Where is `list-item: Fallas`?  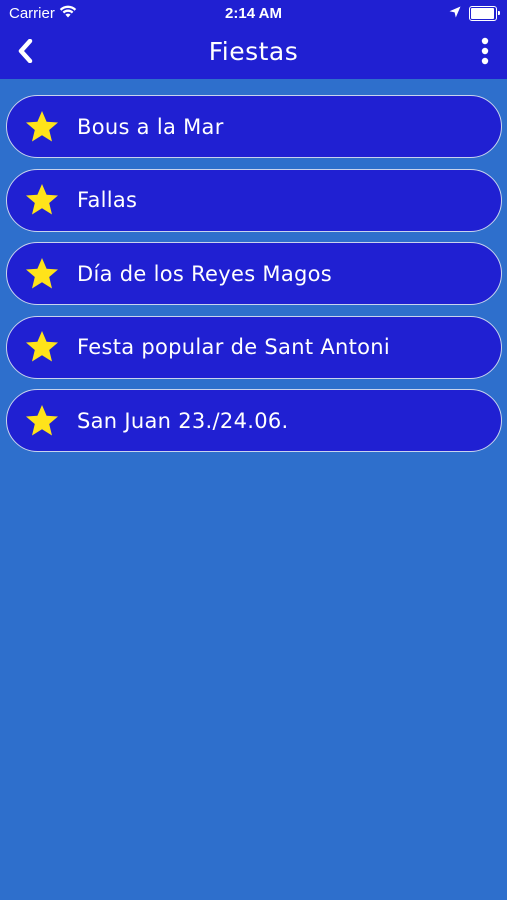 list-item: Fallas is located at coordinates (254, 200).